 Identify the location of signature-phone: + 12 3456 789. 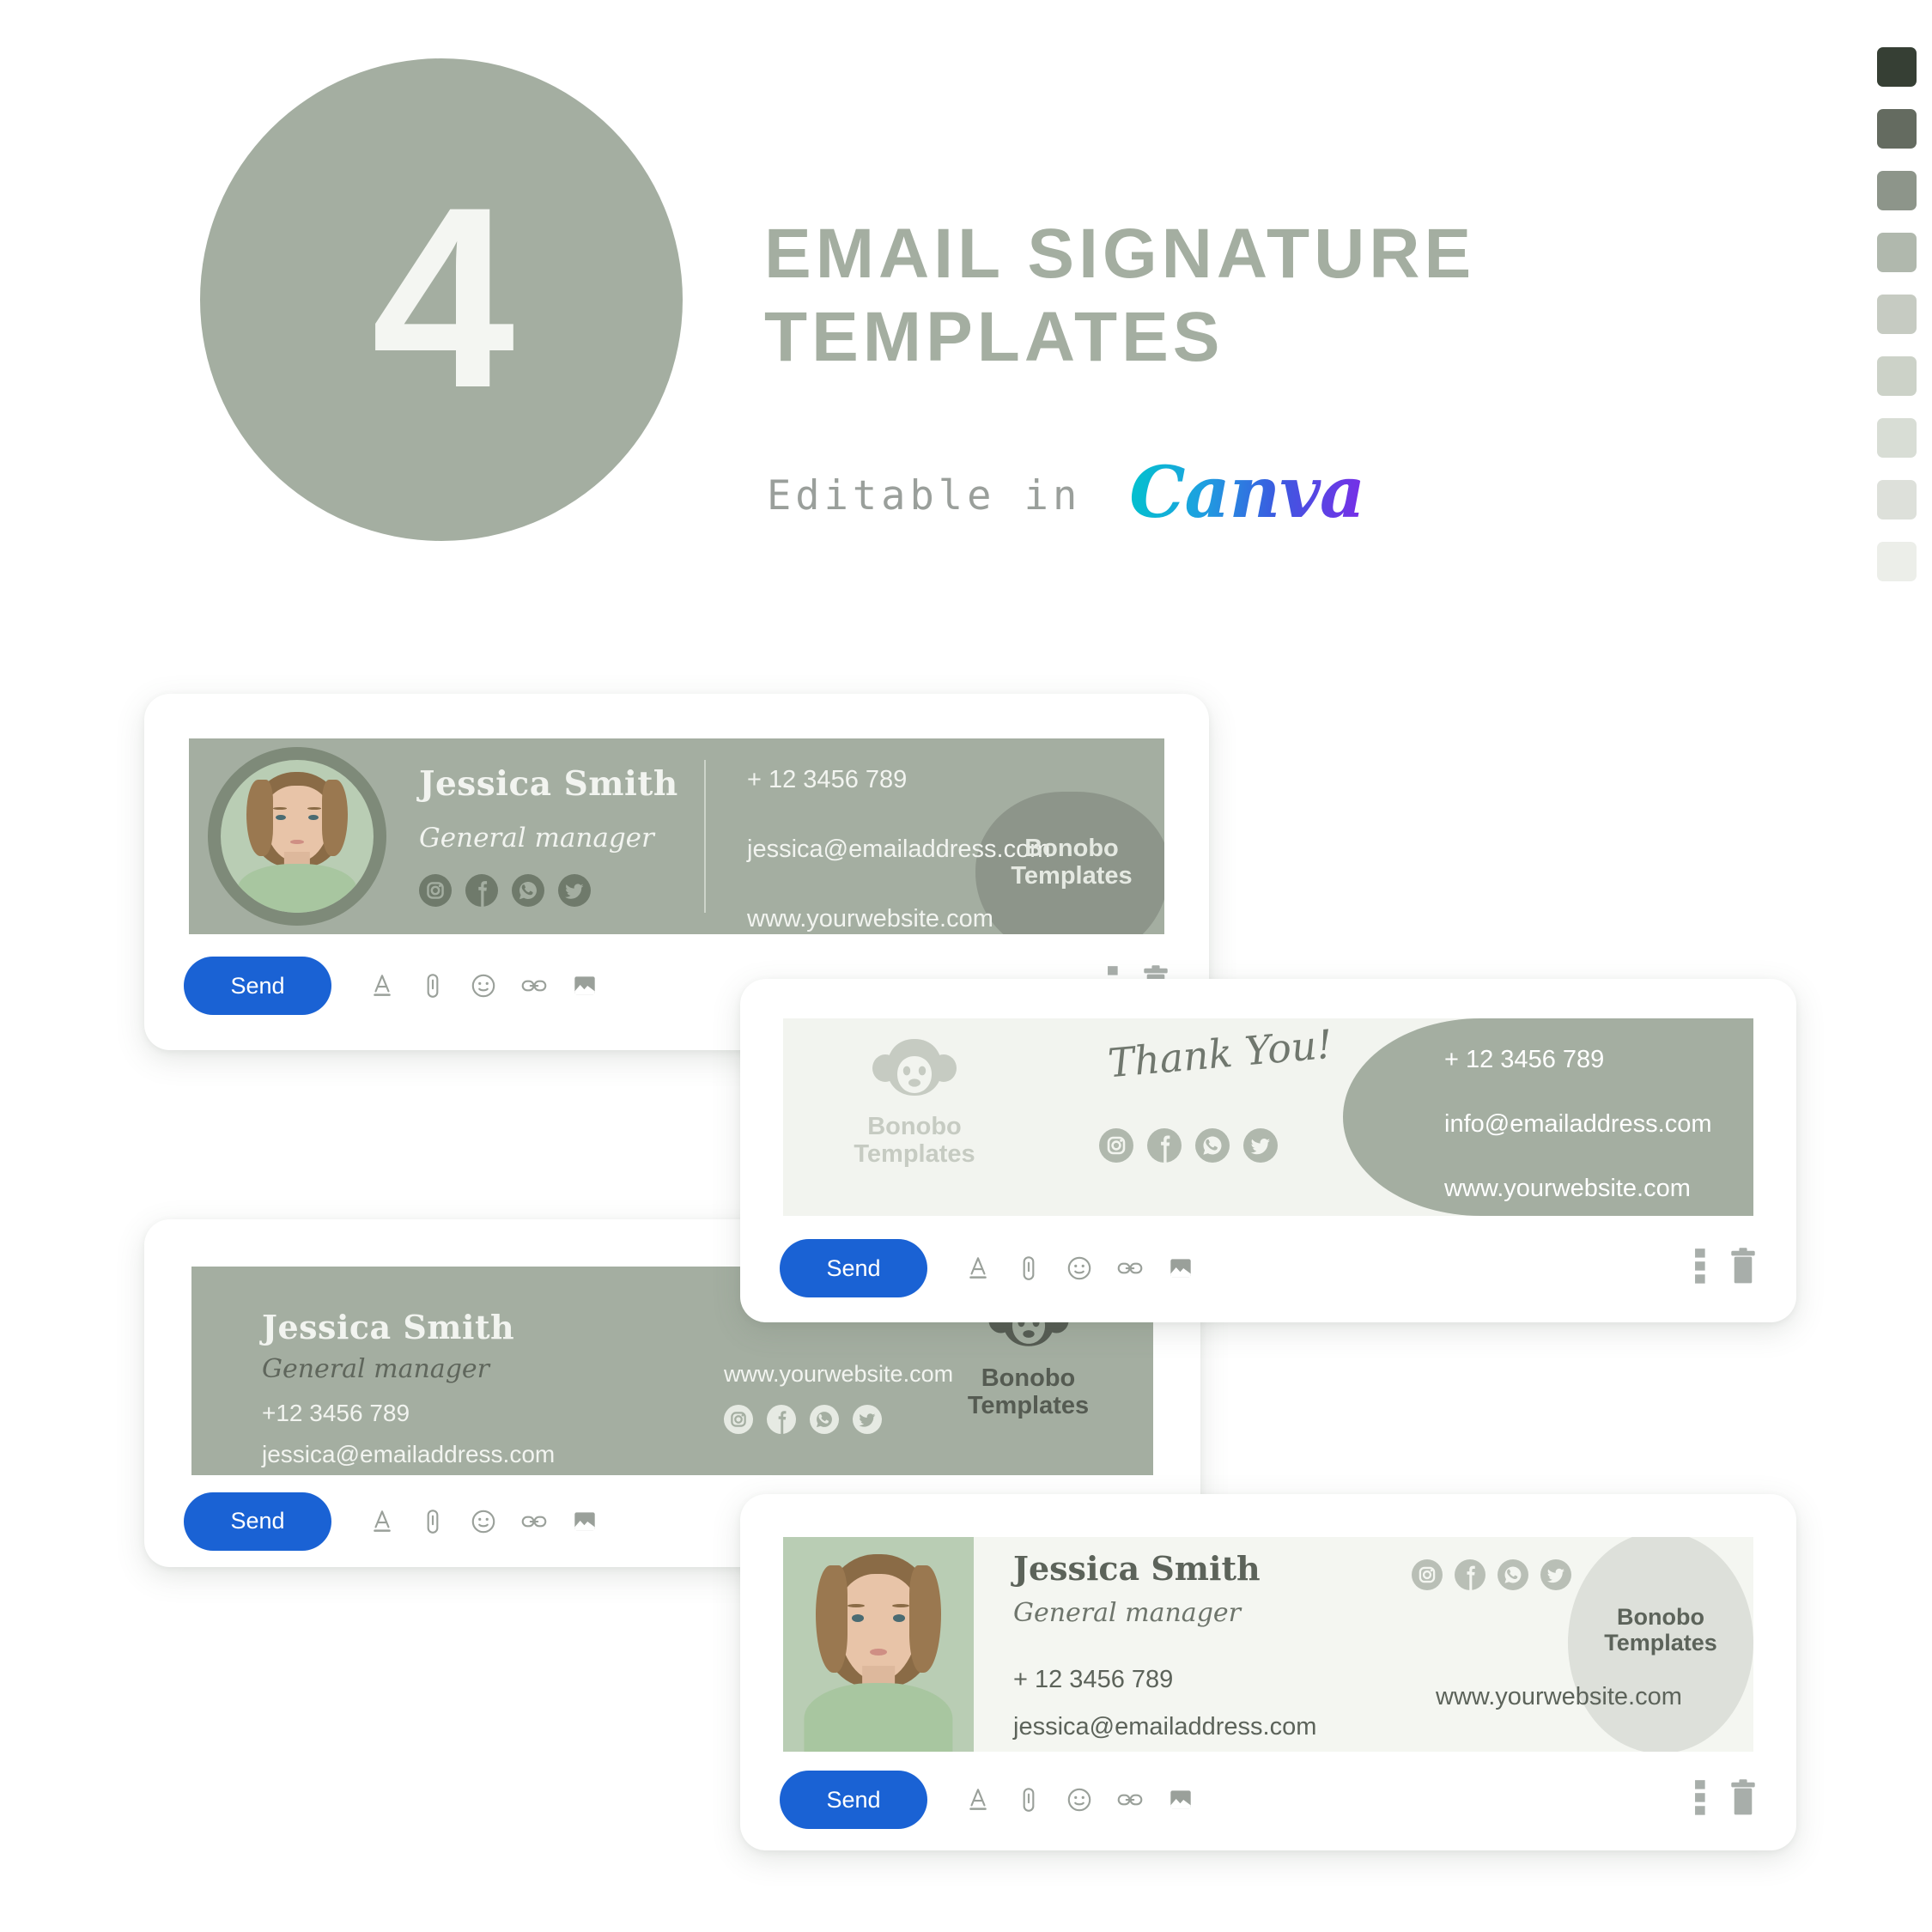
(1524, 1060).